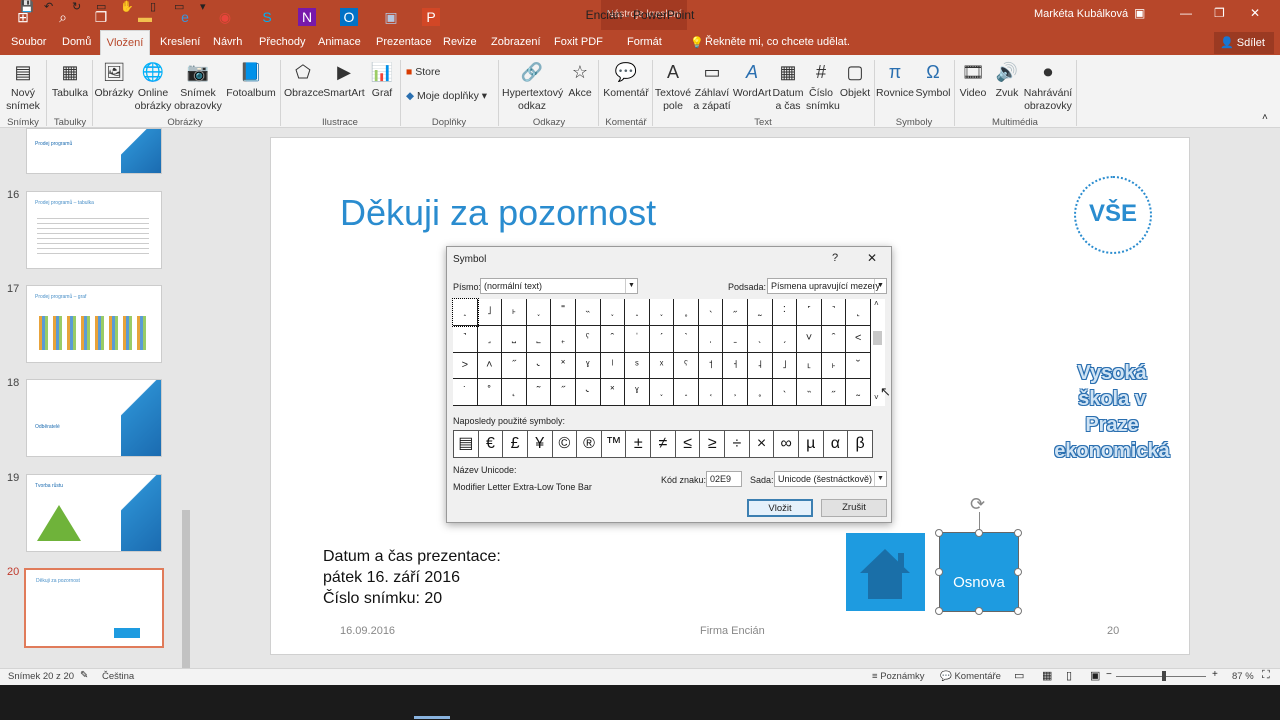 Image resolution: width=1280 pixels, height=720 pixels. What do you see at coordinates (490, 366) in the screenshot?
I see `symbol-cell: ˄` at bounding box center [490, 366].